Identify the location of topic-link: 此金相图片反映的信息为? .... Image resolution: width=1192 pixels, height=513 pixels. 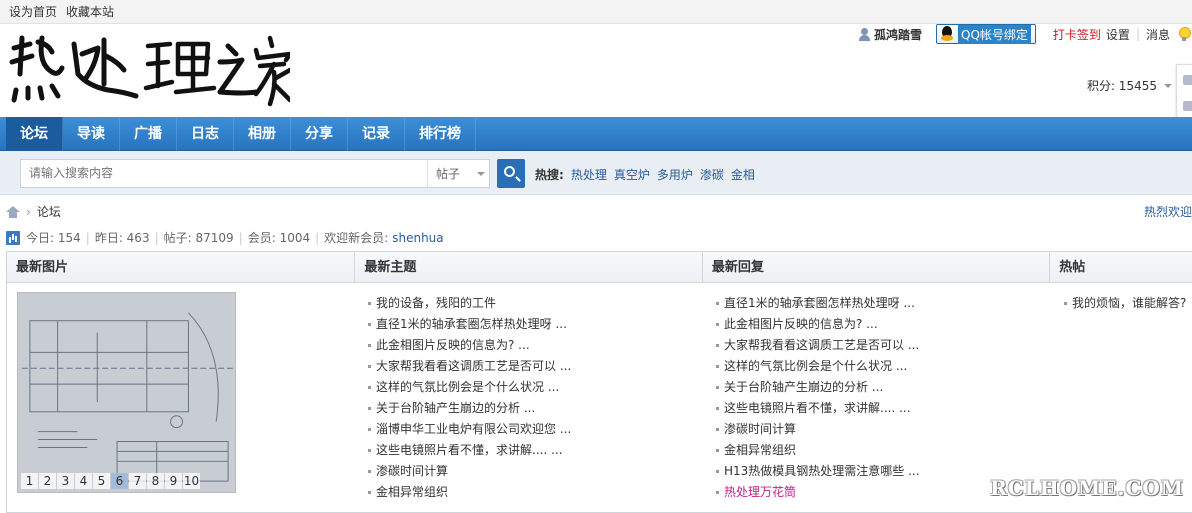
(468, 345).